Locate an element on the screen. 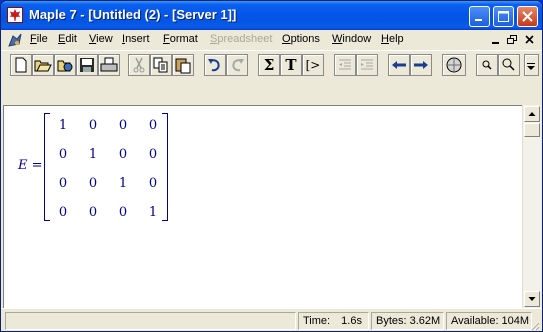 This screenshot has width=543, height=332. minimize-icon is located at coordinates (478, 20).